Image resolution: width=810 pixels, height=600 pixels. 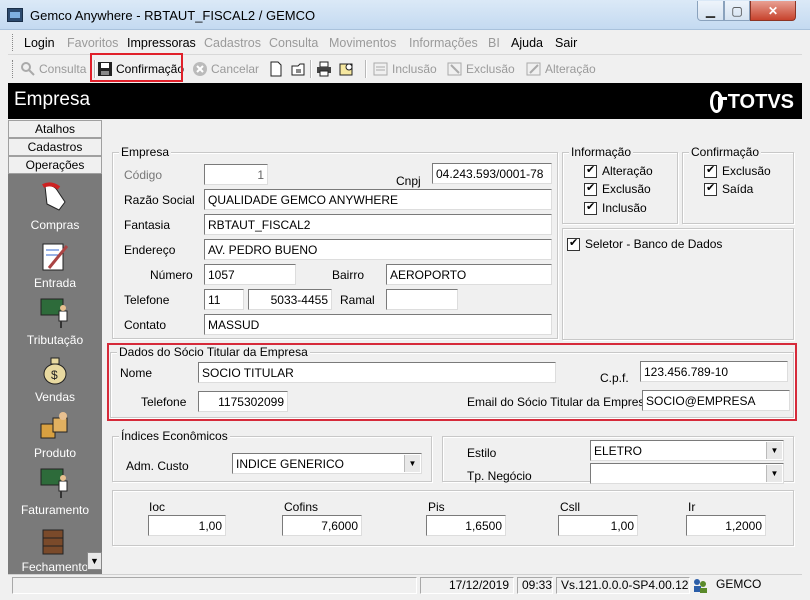 What do you see at coordinates (236, 174) in the screenshot?
I see `codigo-field: 1` at bounding box center [236, 174].